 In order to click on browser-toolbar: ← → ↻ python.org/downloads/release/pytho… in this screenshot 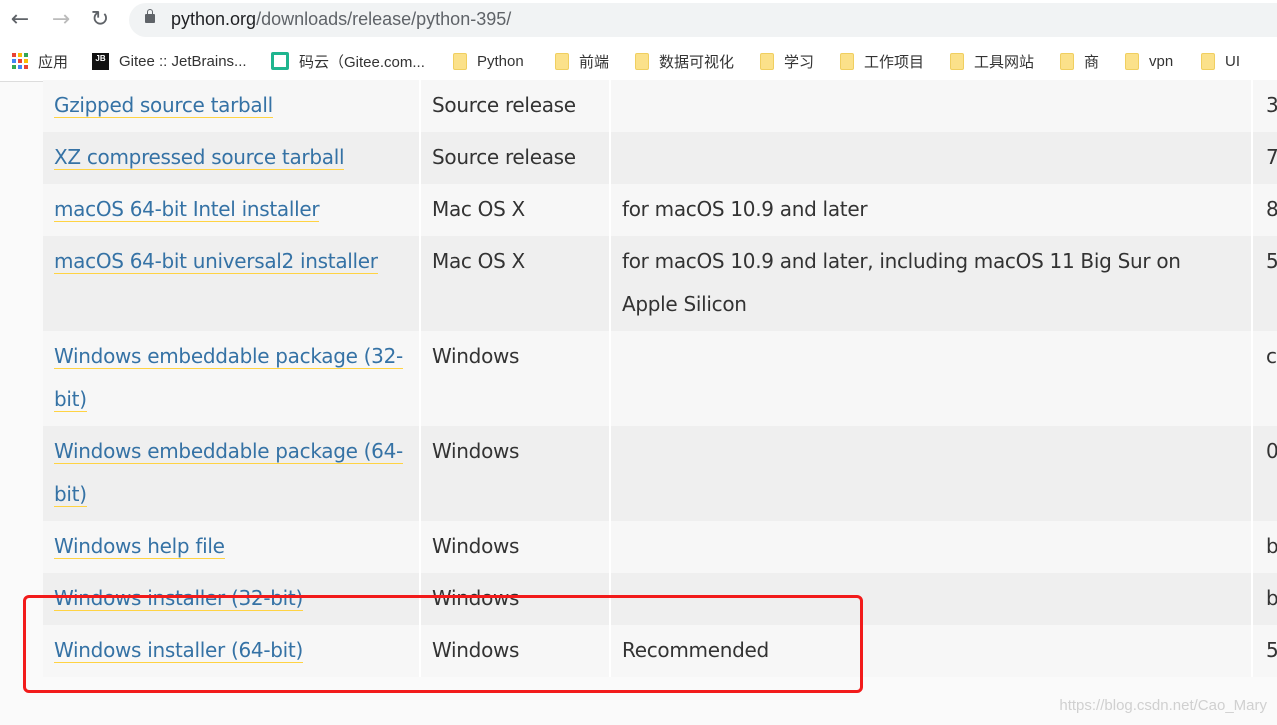, I will do `click(638, 20)`.